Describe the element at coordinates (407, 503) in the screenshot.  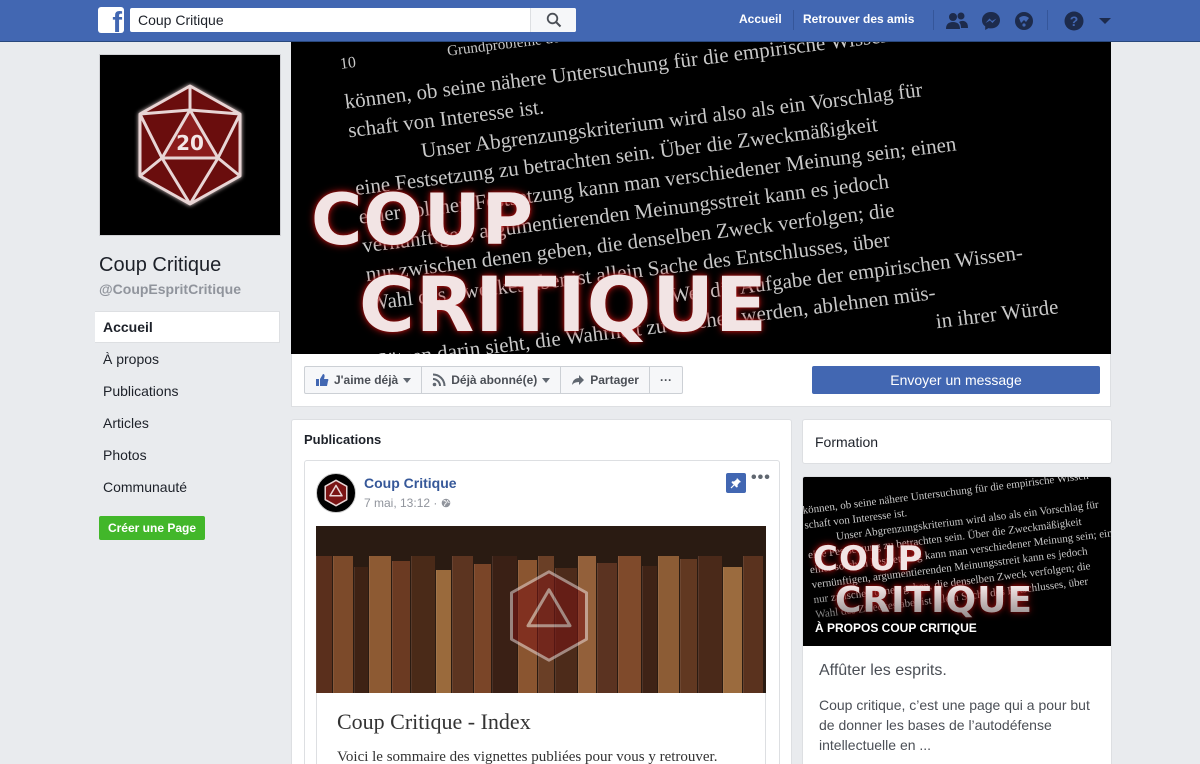
I see `post-timestamp: 7 mai, 13:12 ·` at that location.